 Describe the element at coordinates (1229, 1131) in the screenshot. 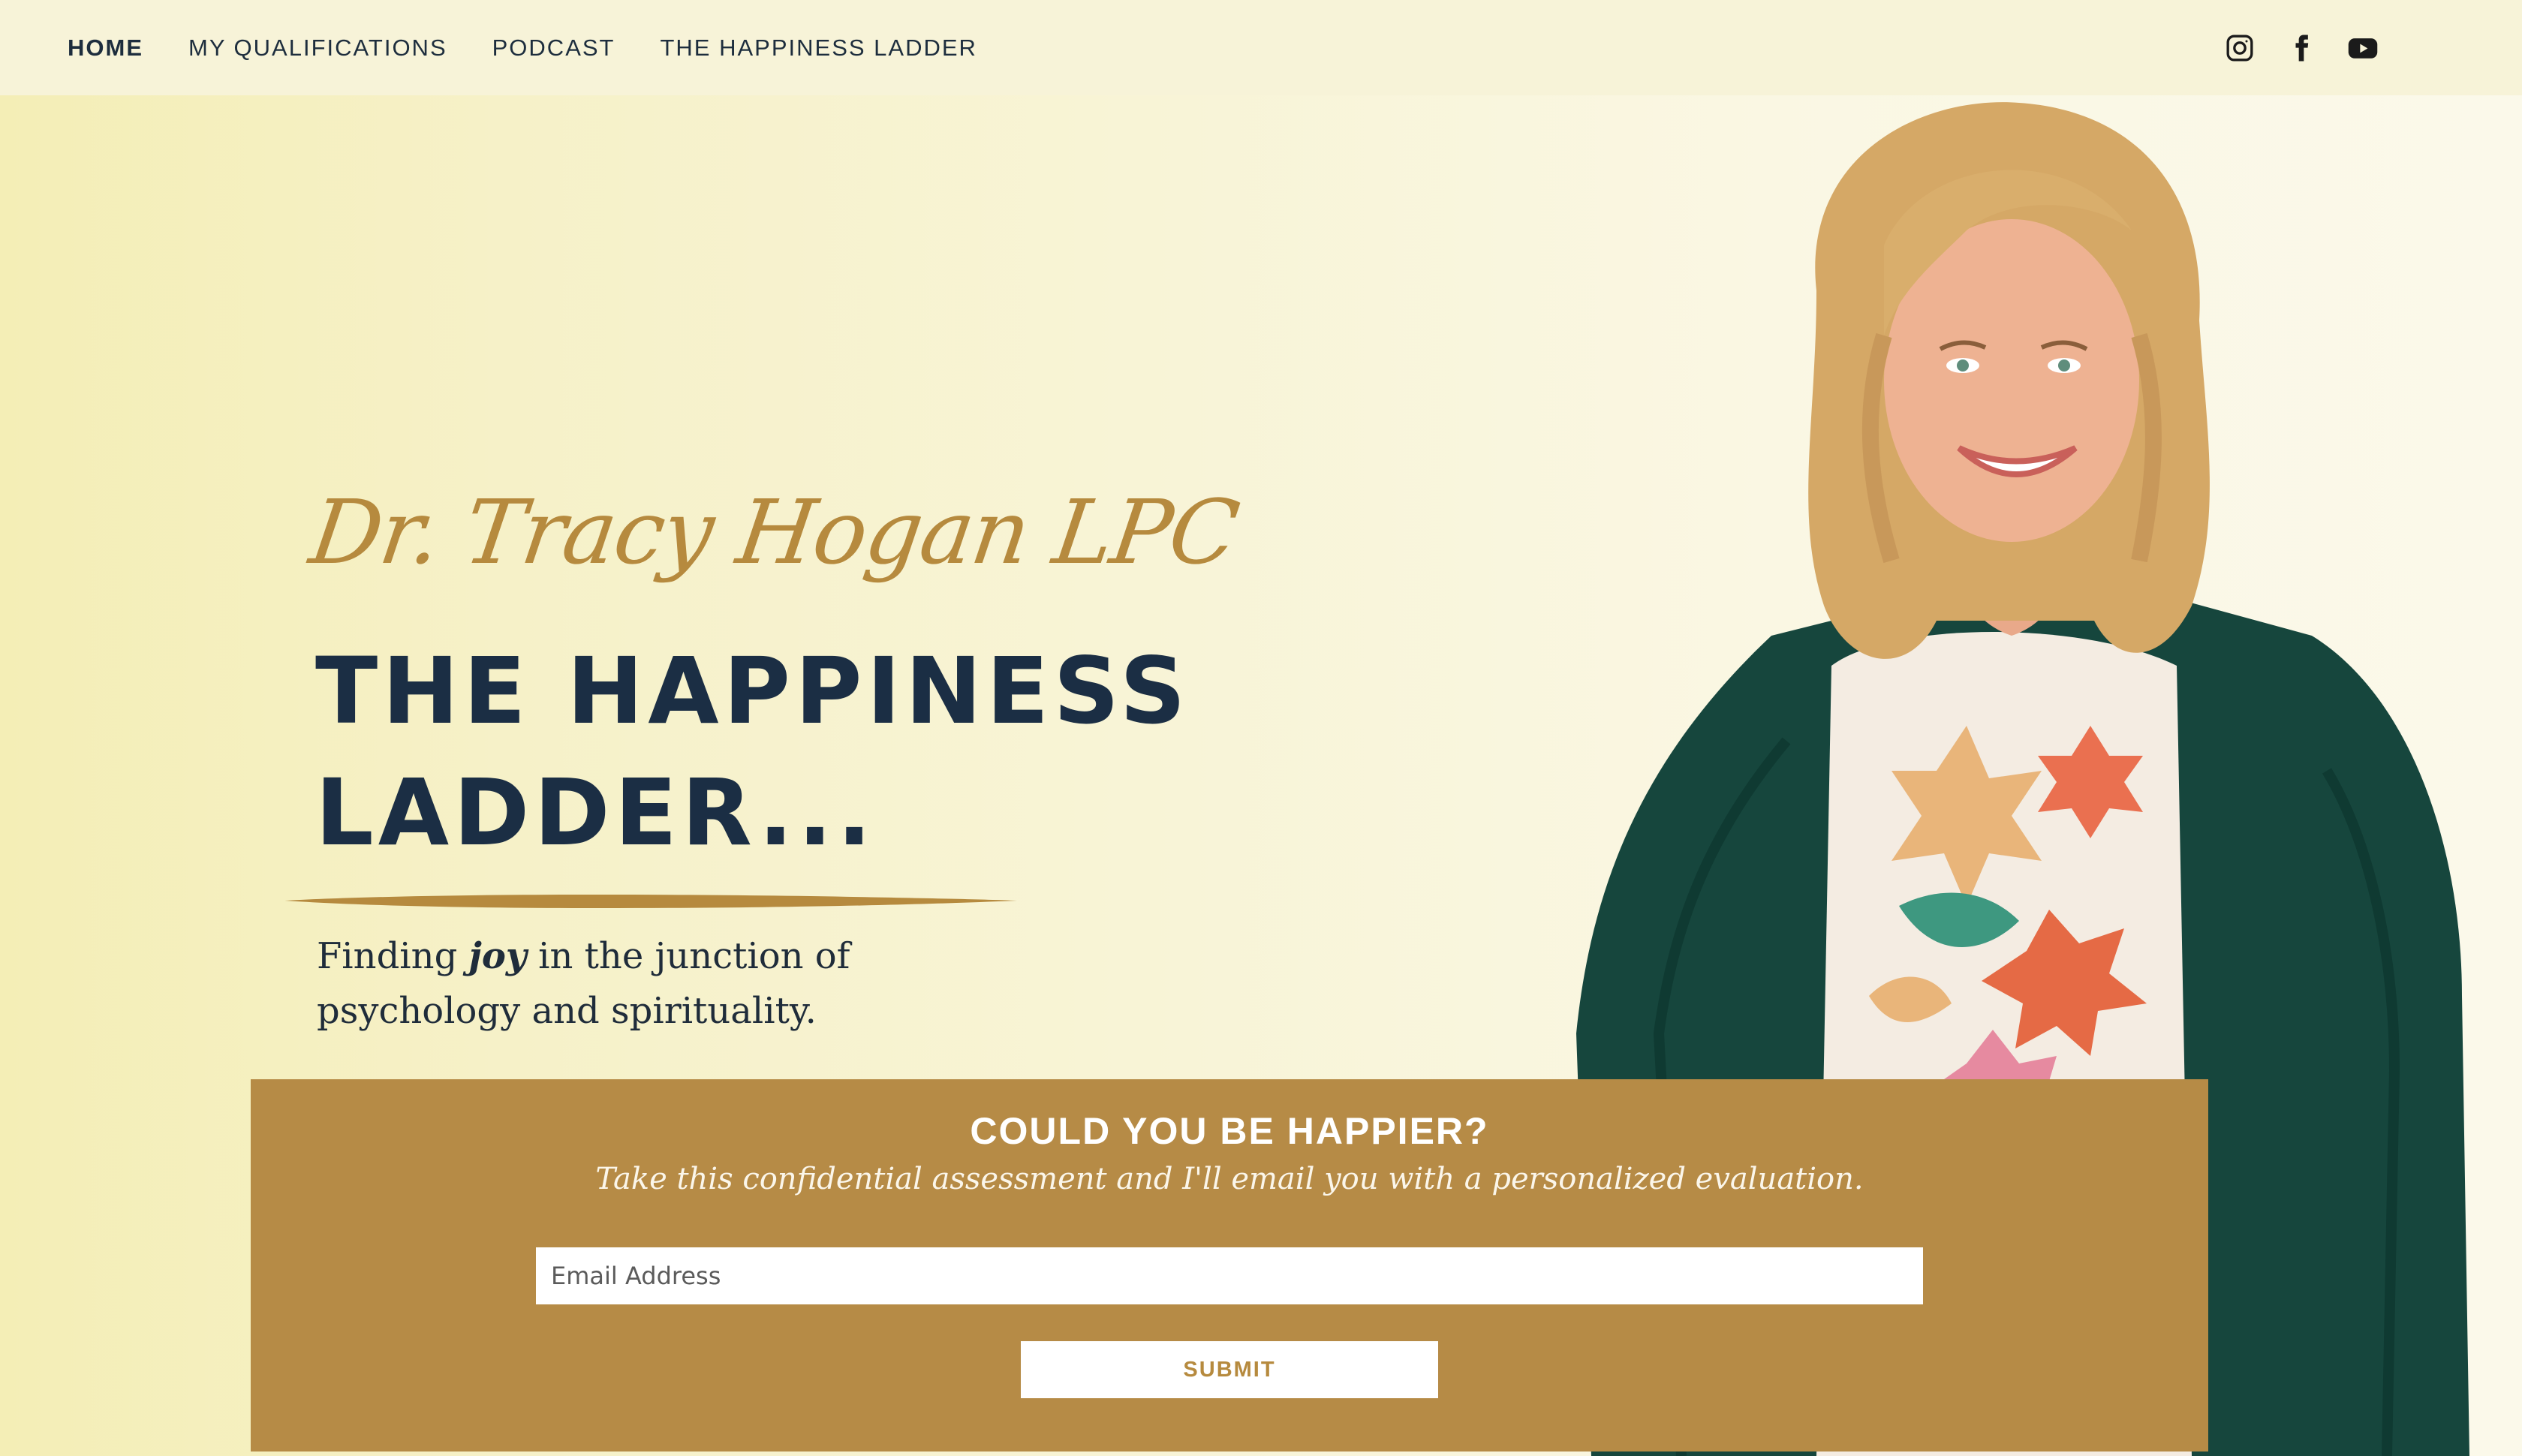

I see `signup-heading: COULD YOU BE HAPPIER?` at that location.